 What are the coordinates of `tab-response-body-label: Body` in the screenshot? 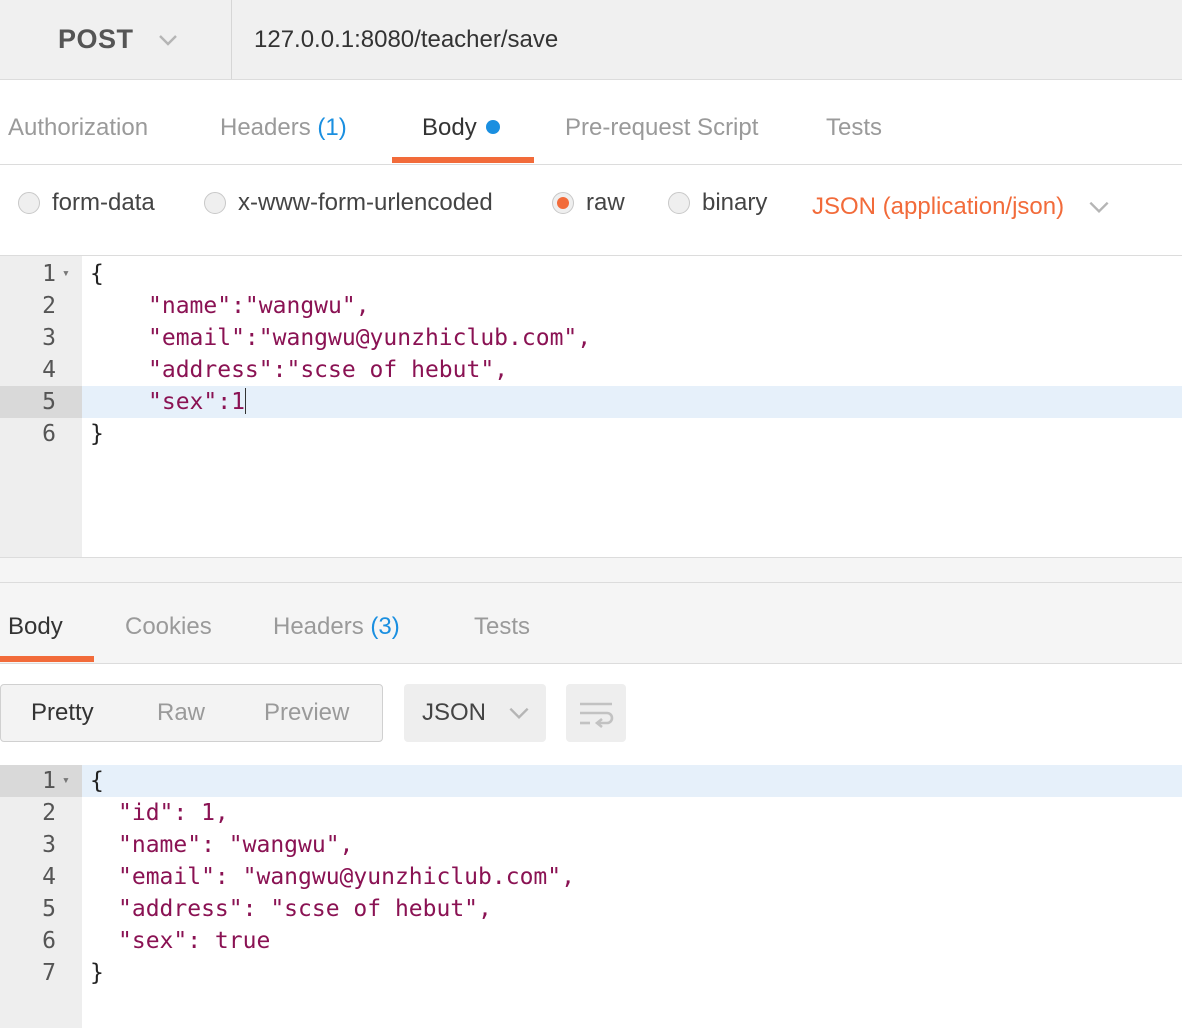 It's located at (35, 626).